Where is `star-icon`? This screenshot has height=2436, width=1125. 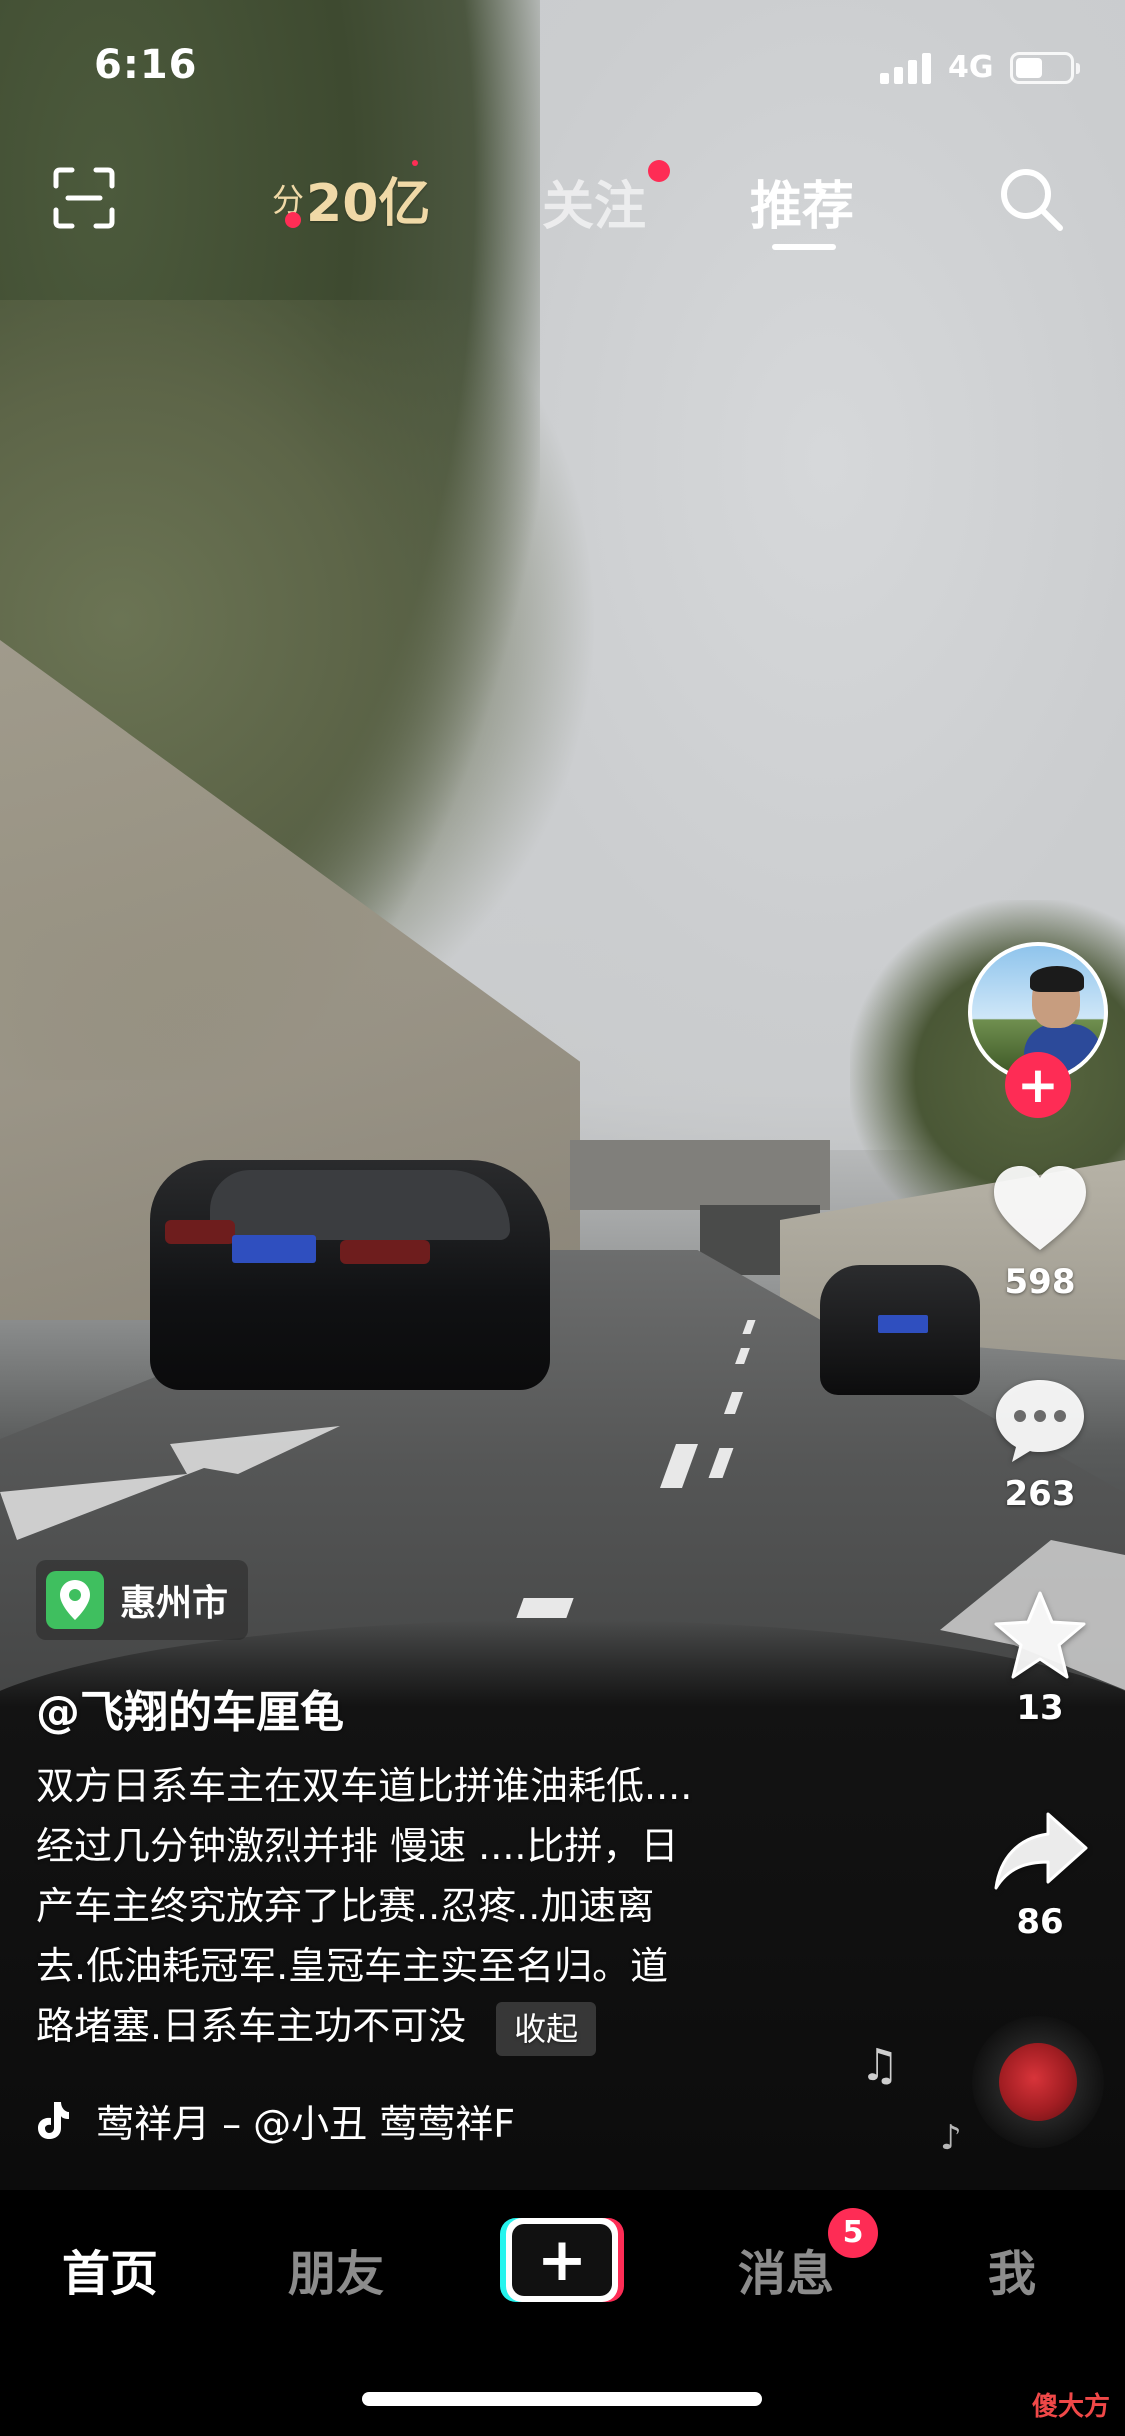
star-icon is located at coordinates (1040, 1635).